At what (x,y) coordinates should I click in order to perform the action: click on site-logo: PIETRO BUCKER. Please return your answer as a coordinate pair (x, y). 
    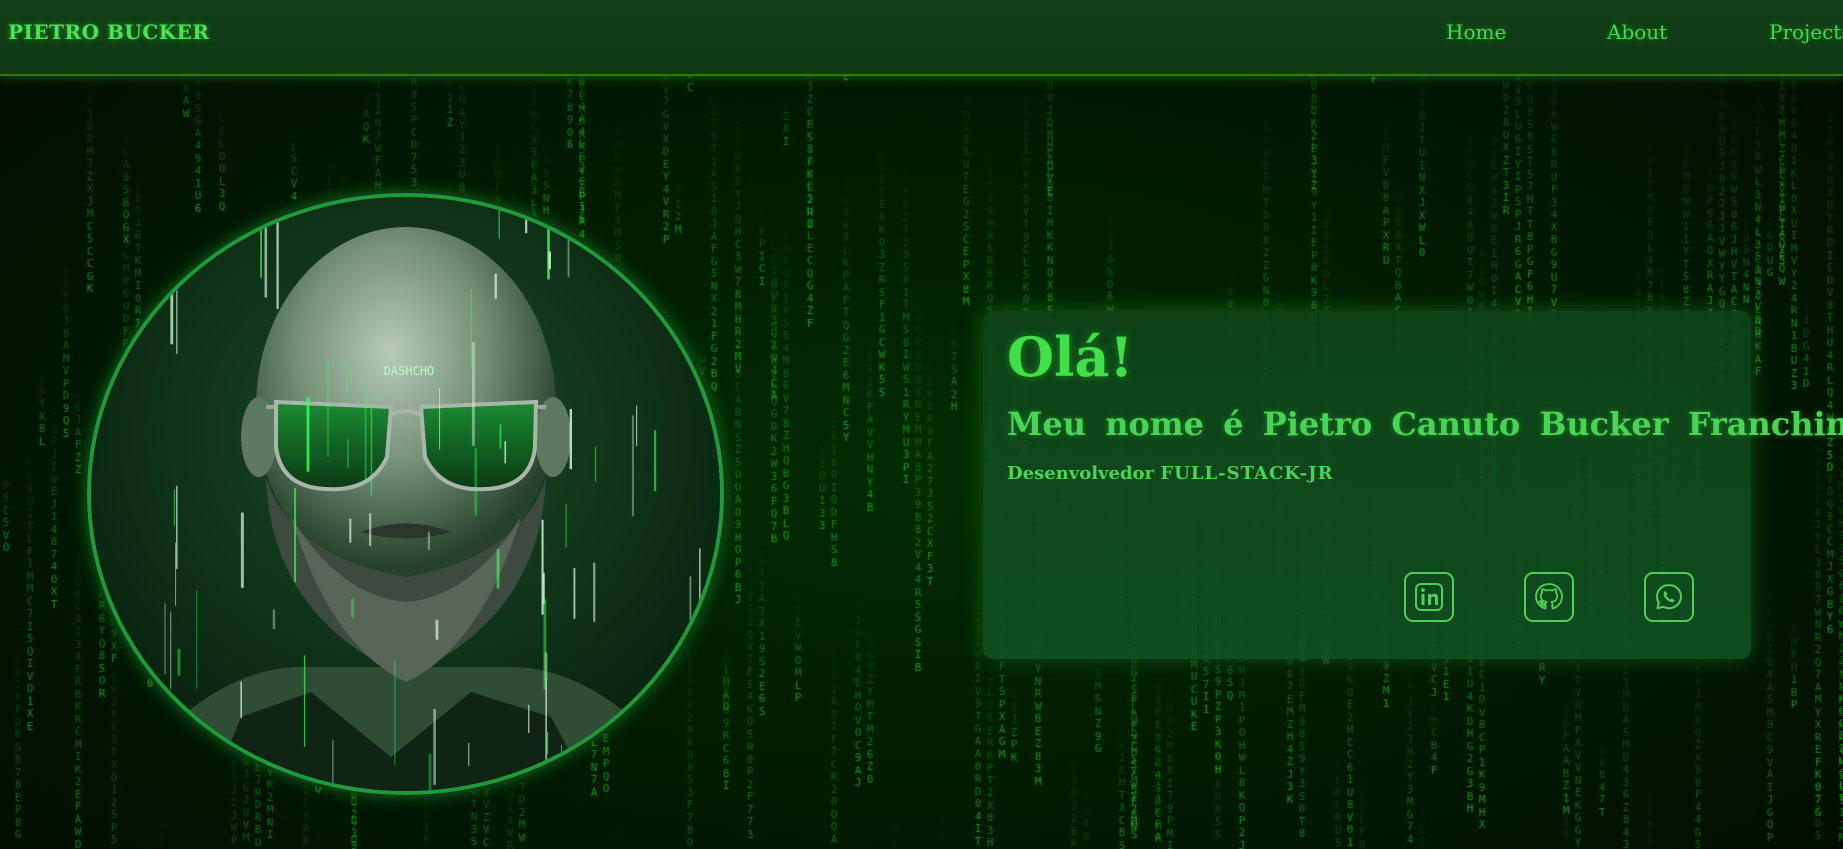
    Looking at the image, I should click on (109, 32).